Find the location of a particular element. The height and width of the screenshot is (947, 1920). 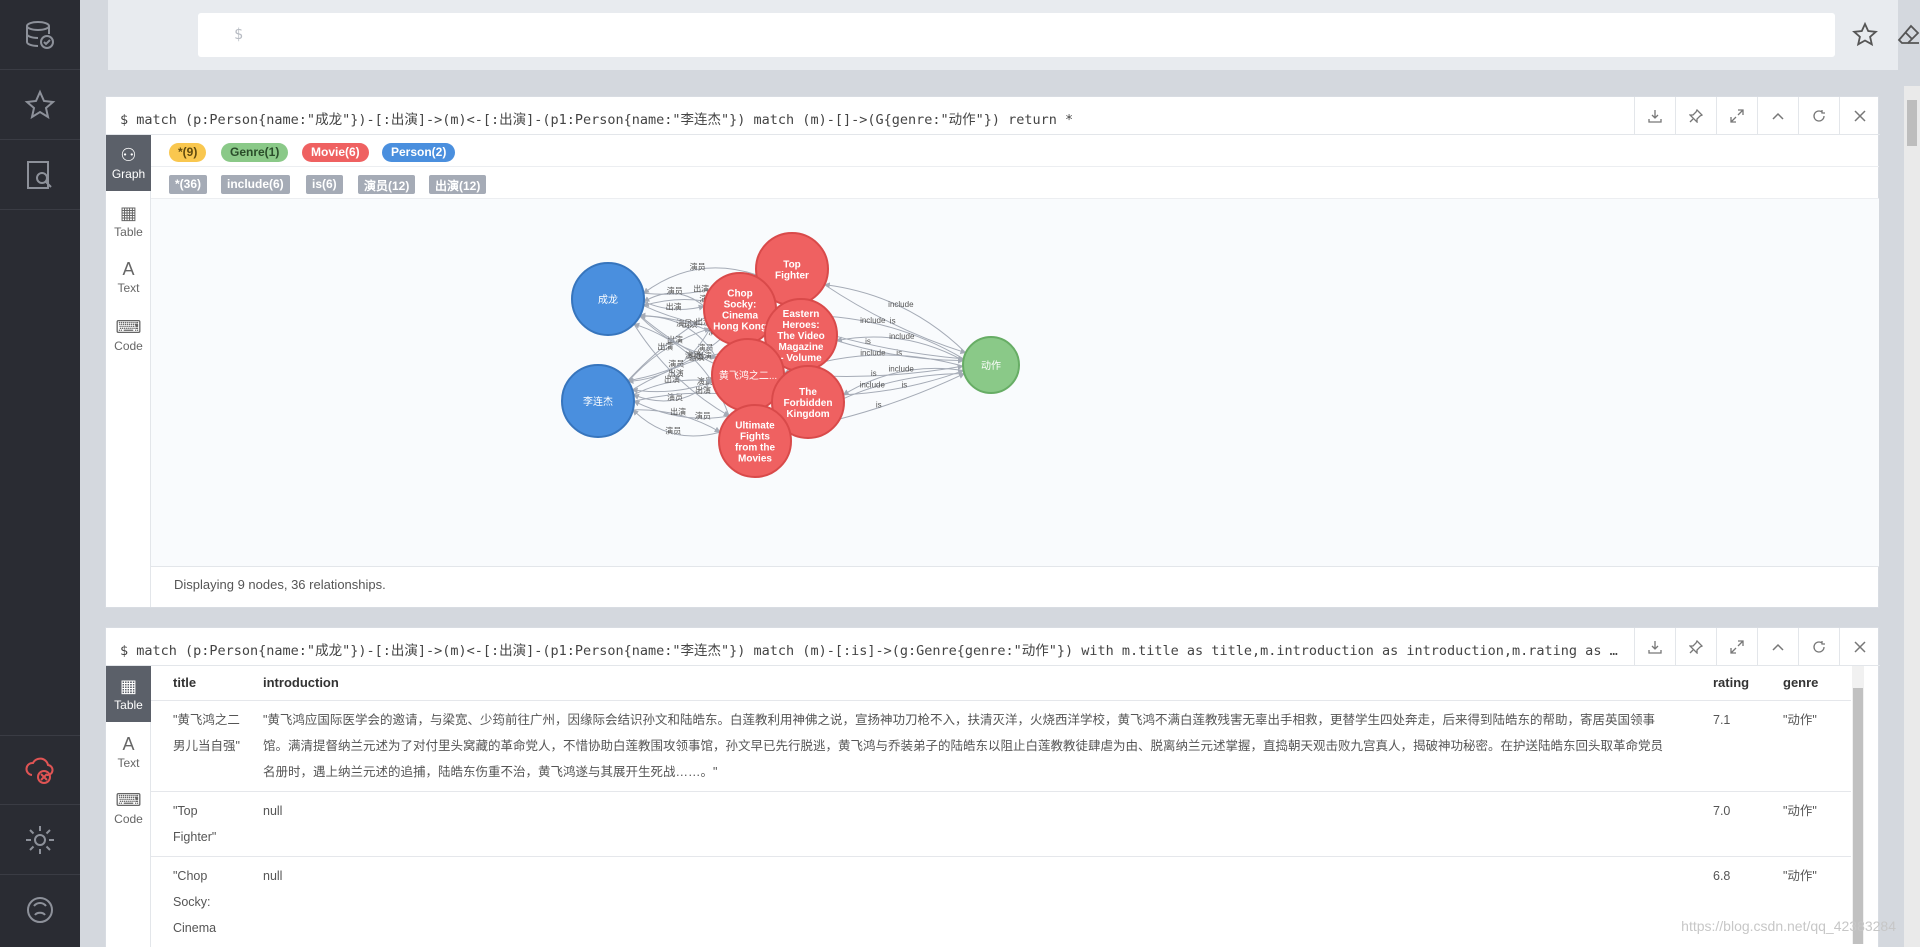

graph-node-ultimate: UltimateFightsfrom theMovies is located at coordinates (755, 441).